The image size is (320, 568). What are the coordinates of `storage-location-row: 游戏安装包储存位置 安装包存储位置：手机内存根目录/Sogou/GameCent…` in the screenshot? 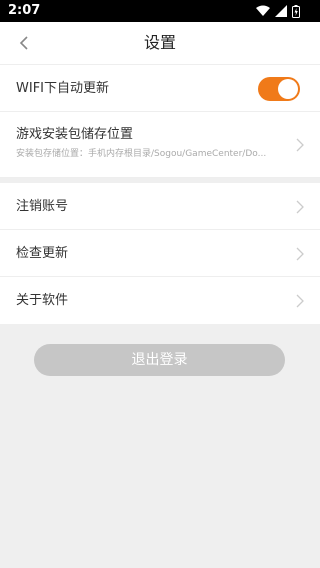 It's located at (160, 145).